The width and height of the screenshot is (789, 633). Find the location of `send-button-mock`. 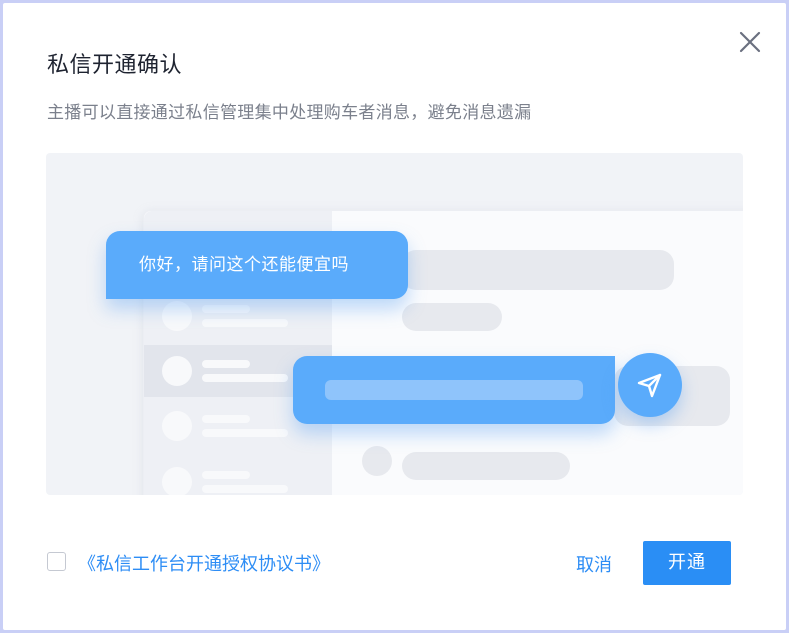

send-button-mock is located at coordinates (650, 385).